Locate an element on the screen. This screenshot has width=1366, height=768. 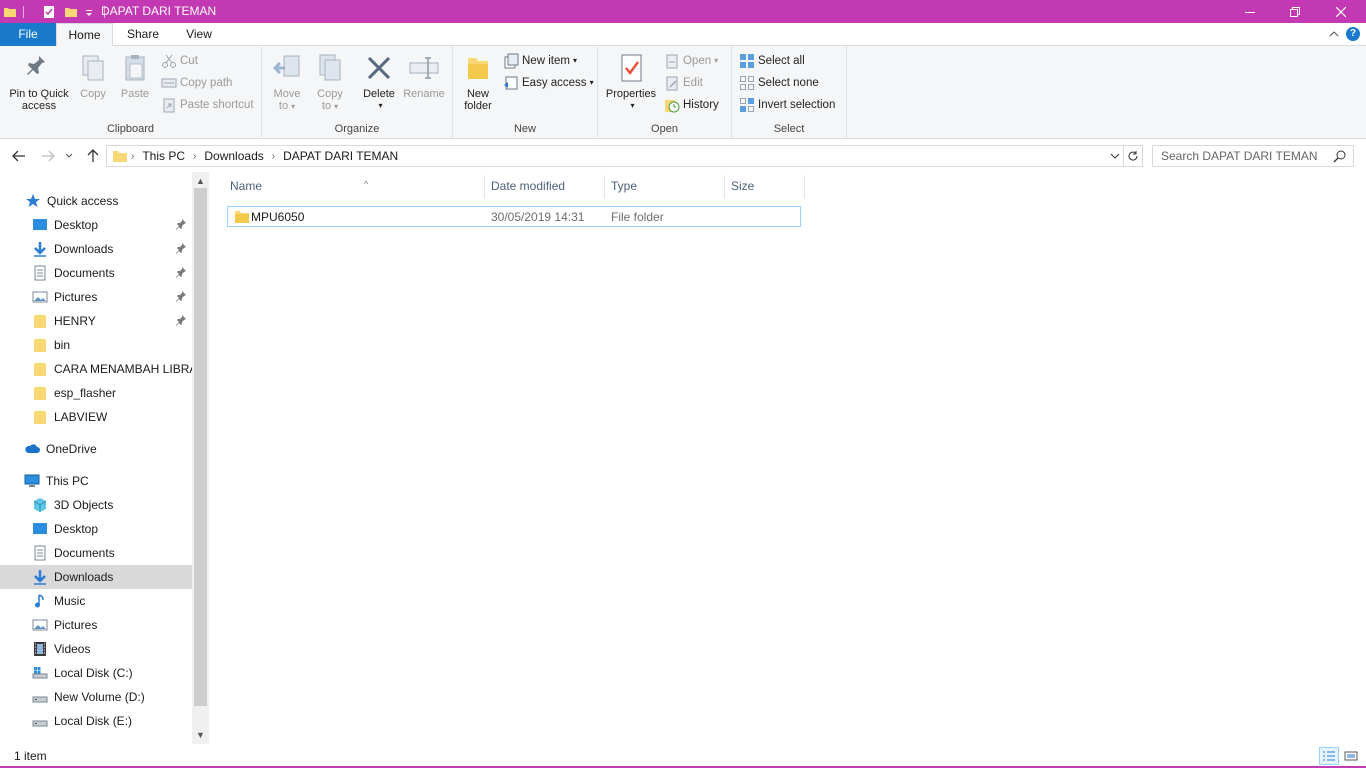
search-input is located at coordinates (1246, 156).